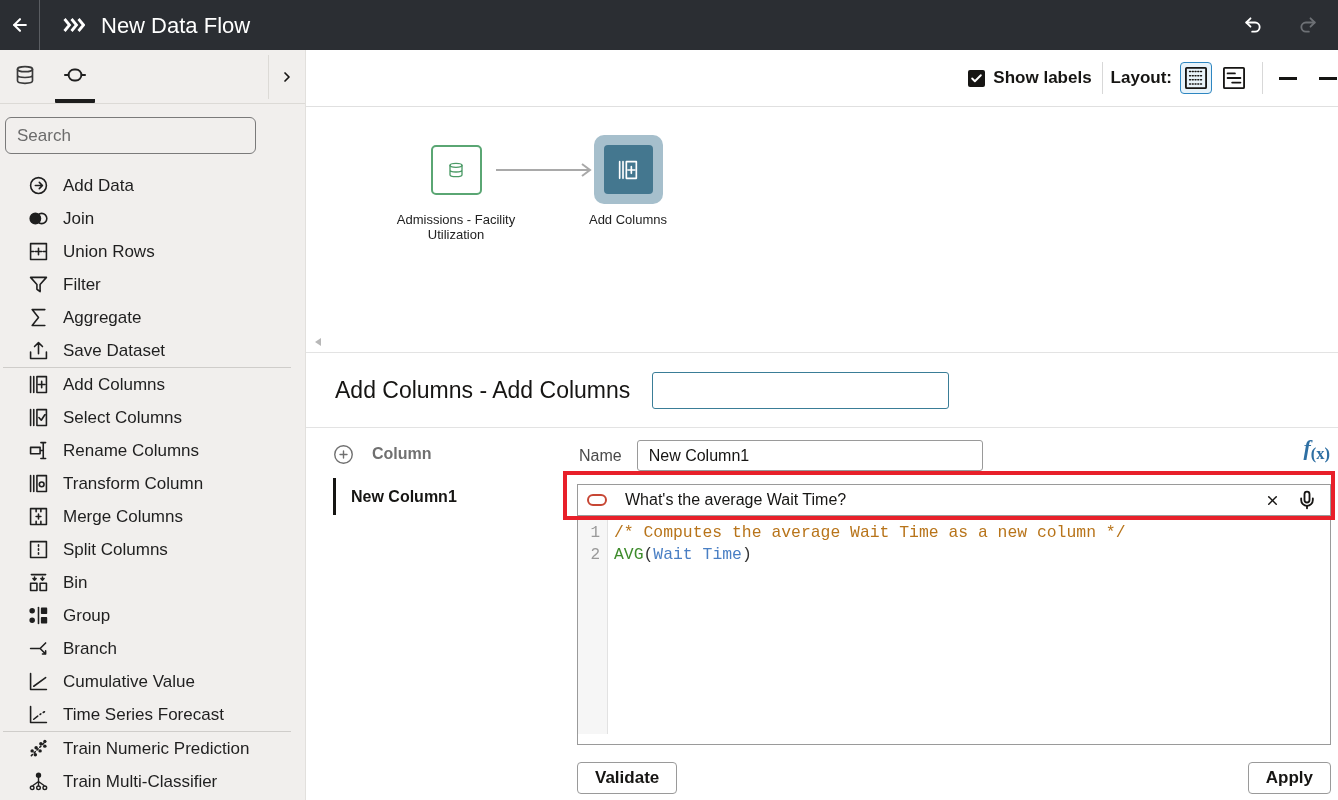 The width and height of the screenshot is (1338, 800). I want to click on step-item: Bin, so click(147, 582).